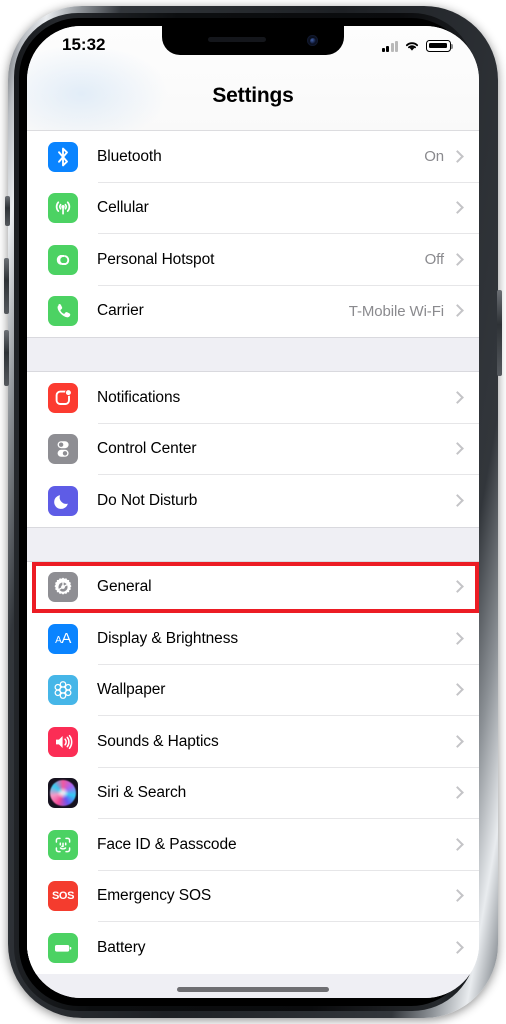 The width and height of the screenshot is (506, 1024). Describe the element at coordinates (139, 397) in the screenshot. I see `settings-row-label: Notifications` at that location.